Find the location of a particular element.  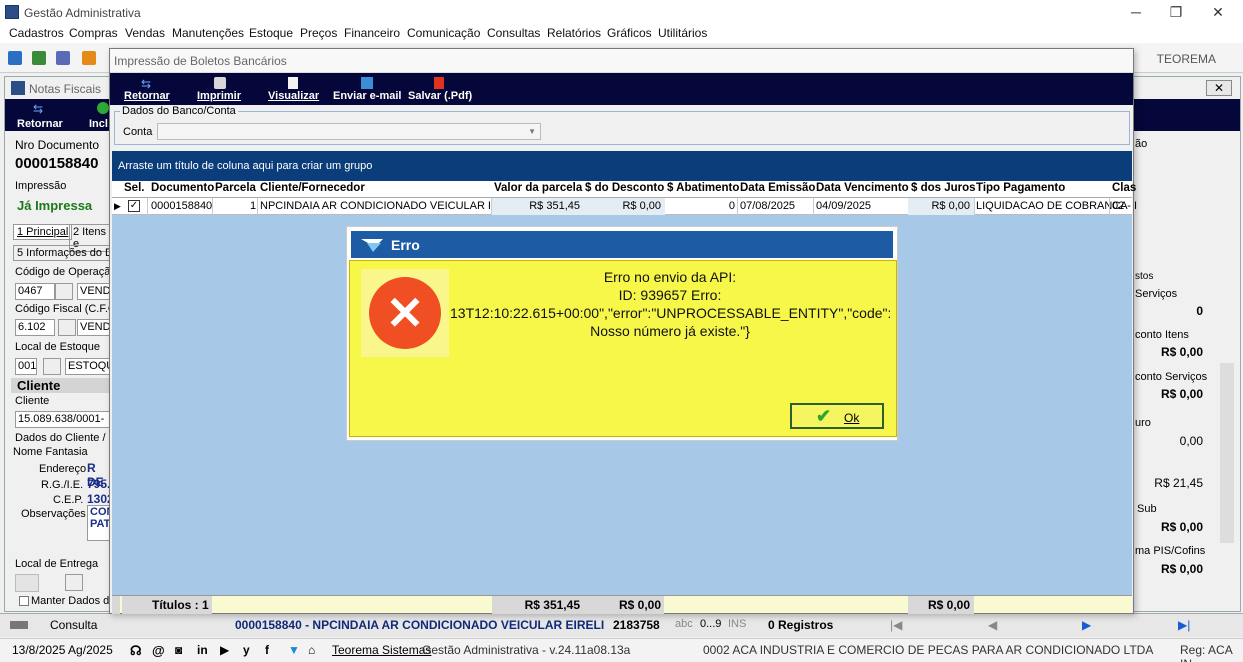

nf-window-icon is located at coordinates (18, 88).